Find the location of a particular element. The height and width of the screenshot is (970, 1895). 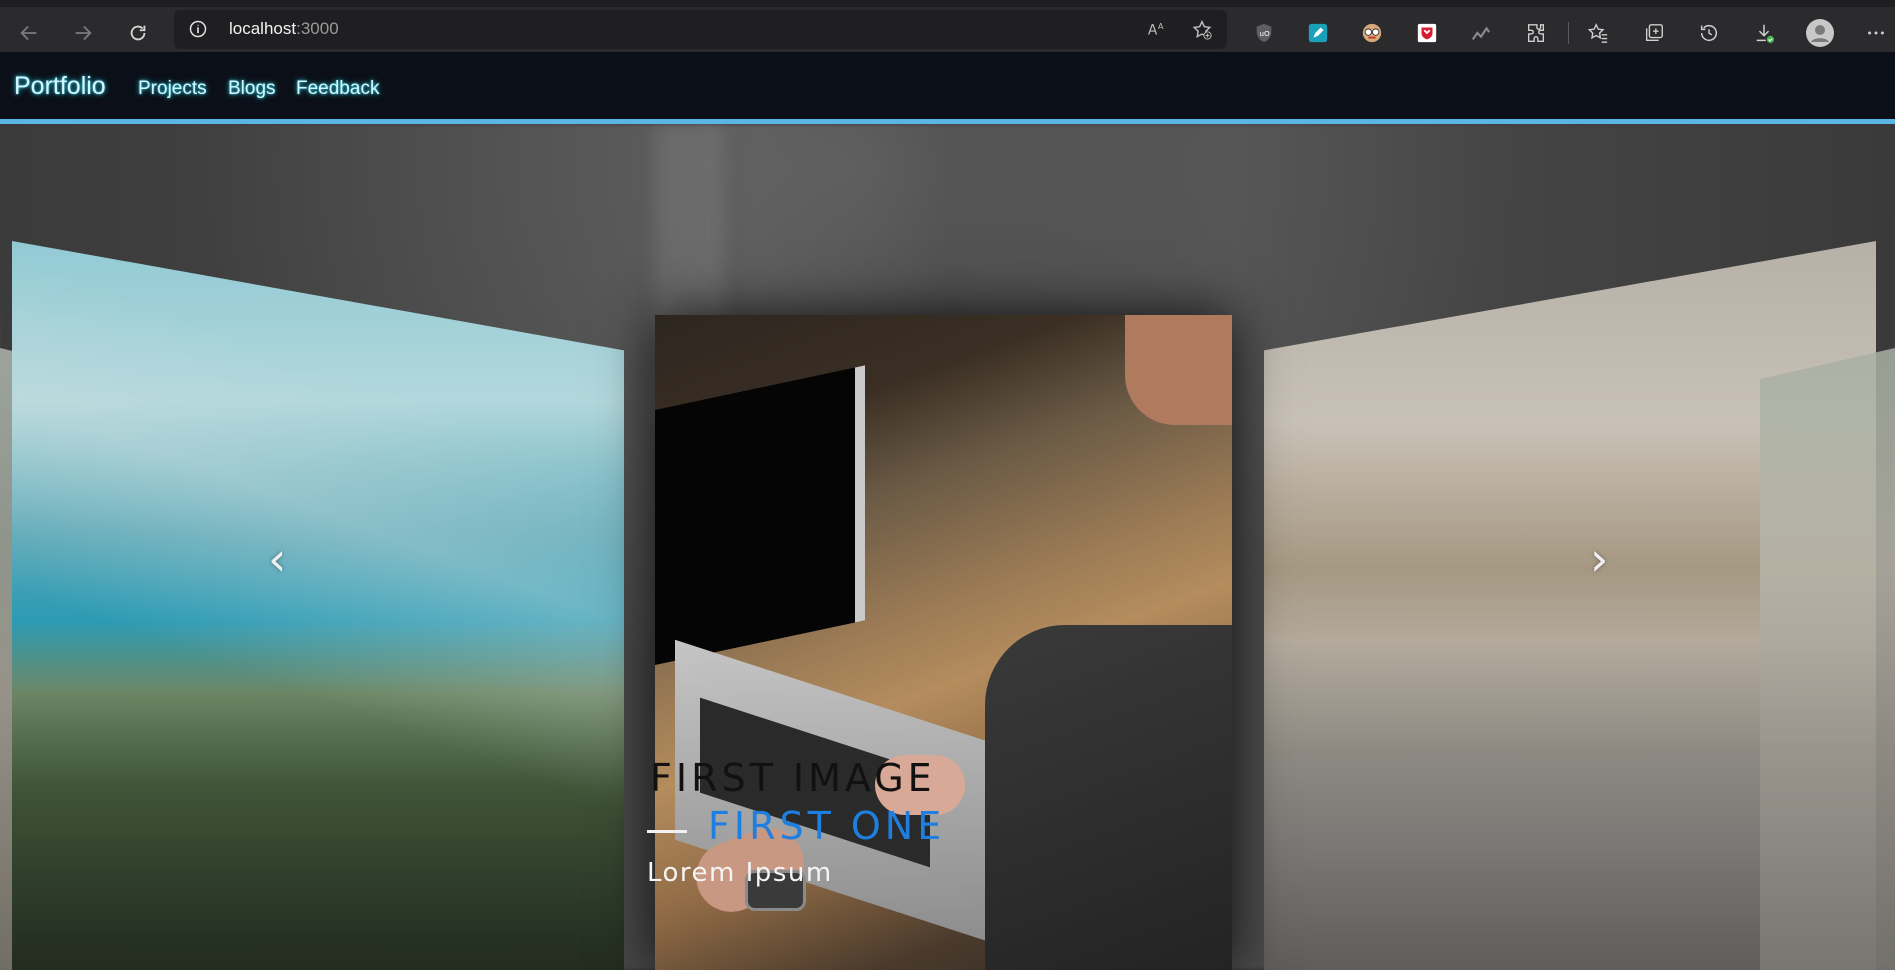

brand-logo: Portfolio is located at coordinates (60, 86).